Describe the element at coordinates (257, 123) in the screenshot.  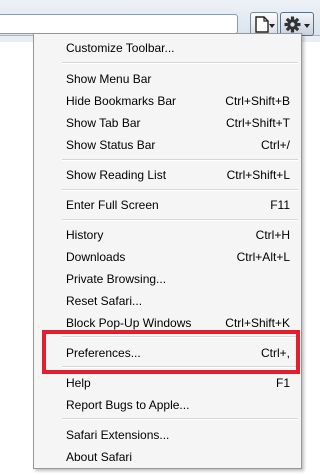
I see `menu-item-shortcut: Ctrl+Shift+T` at that location.